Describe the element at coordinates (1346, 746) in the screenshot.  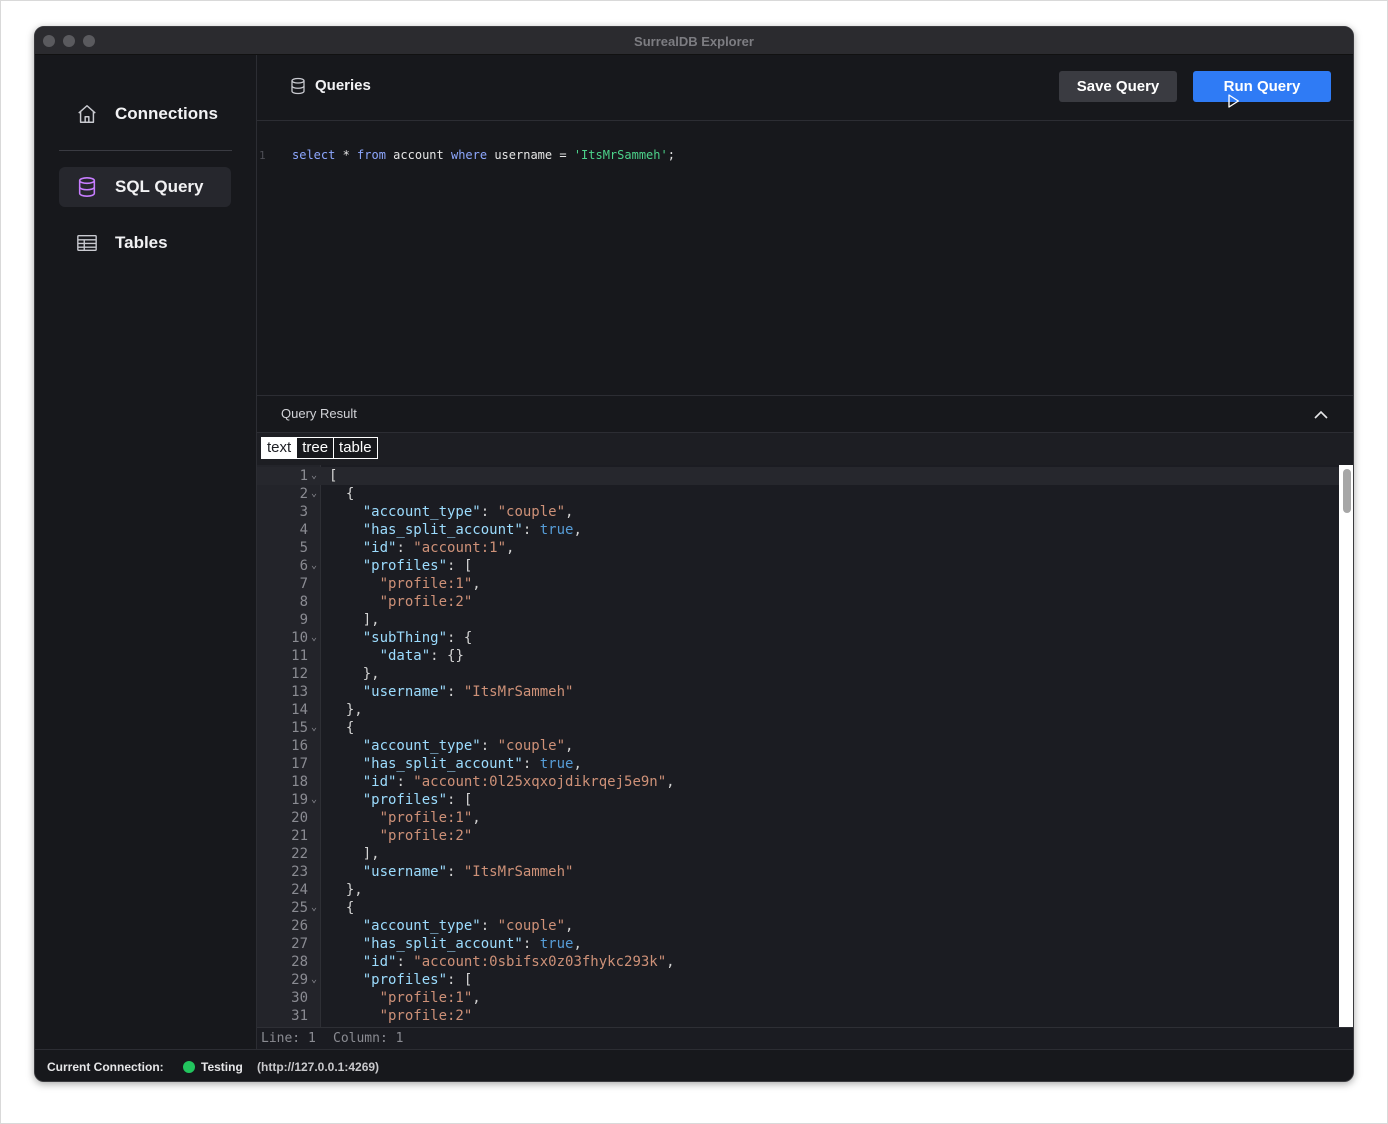
I see `vertical-scrollbar` at that location.